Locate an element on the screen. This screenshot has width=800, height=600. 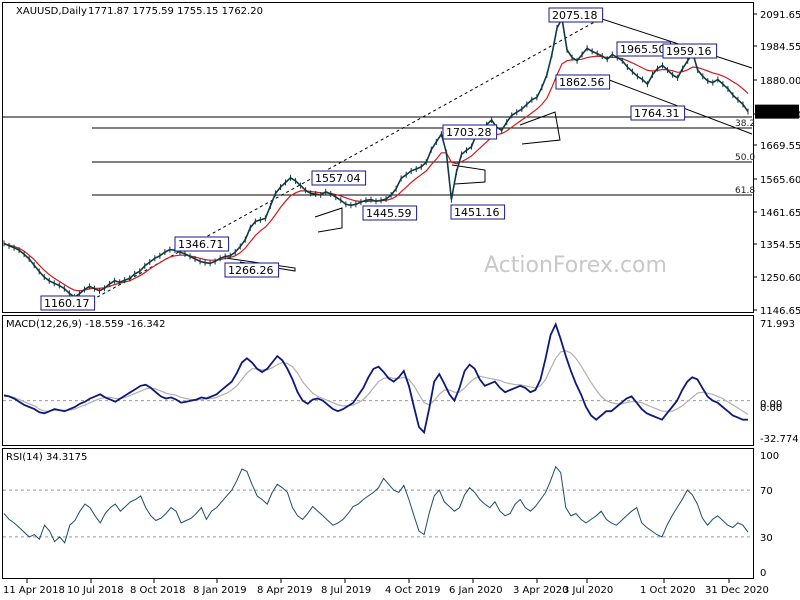
x-tick-label: 11 Apr 2018 is located at coordinates (34, 590).